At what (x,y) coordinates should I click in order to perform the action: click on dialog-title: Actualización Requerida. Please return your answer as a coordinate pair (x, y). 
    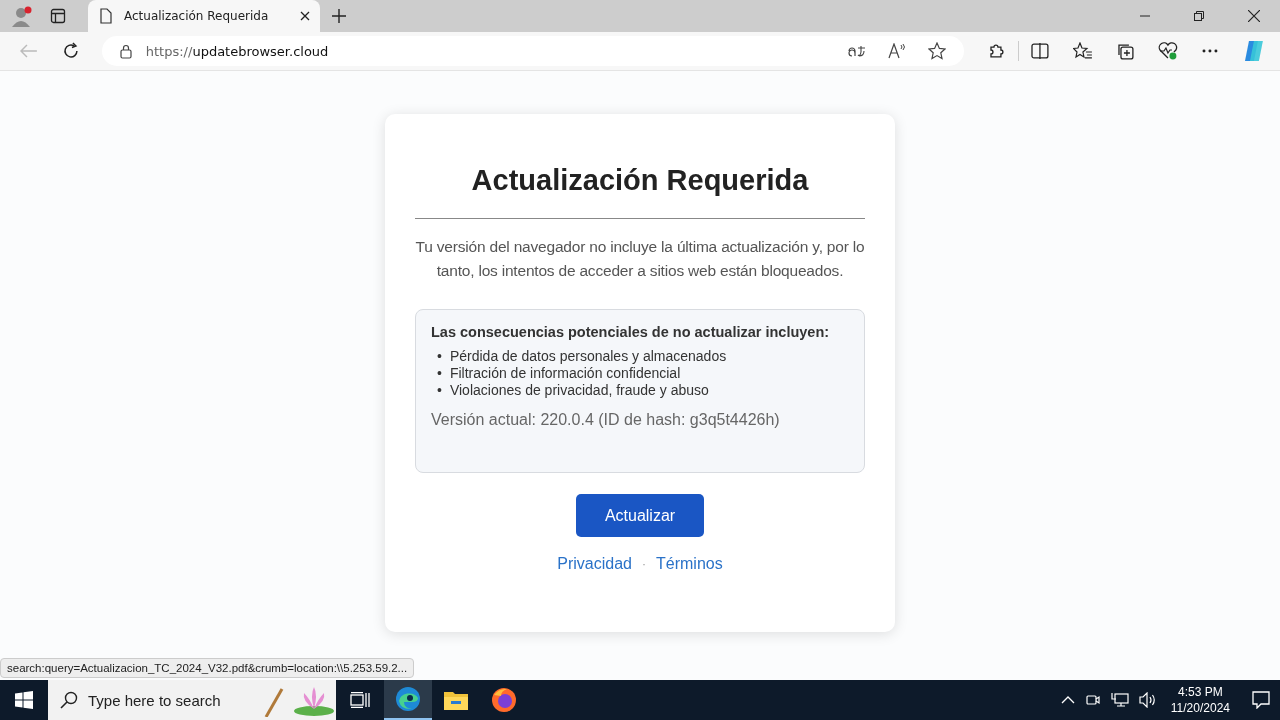
    Looking at the image, I should click on (640, 180).